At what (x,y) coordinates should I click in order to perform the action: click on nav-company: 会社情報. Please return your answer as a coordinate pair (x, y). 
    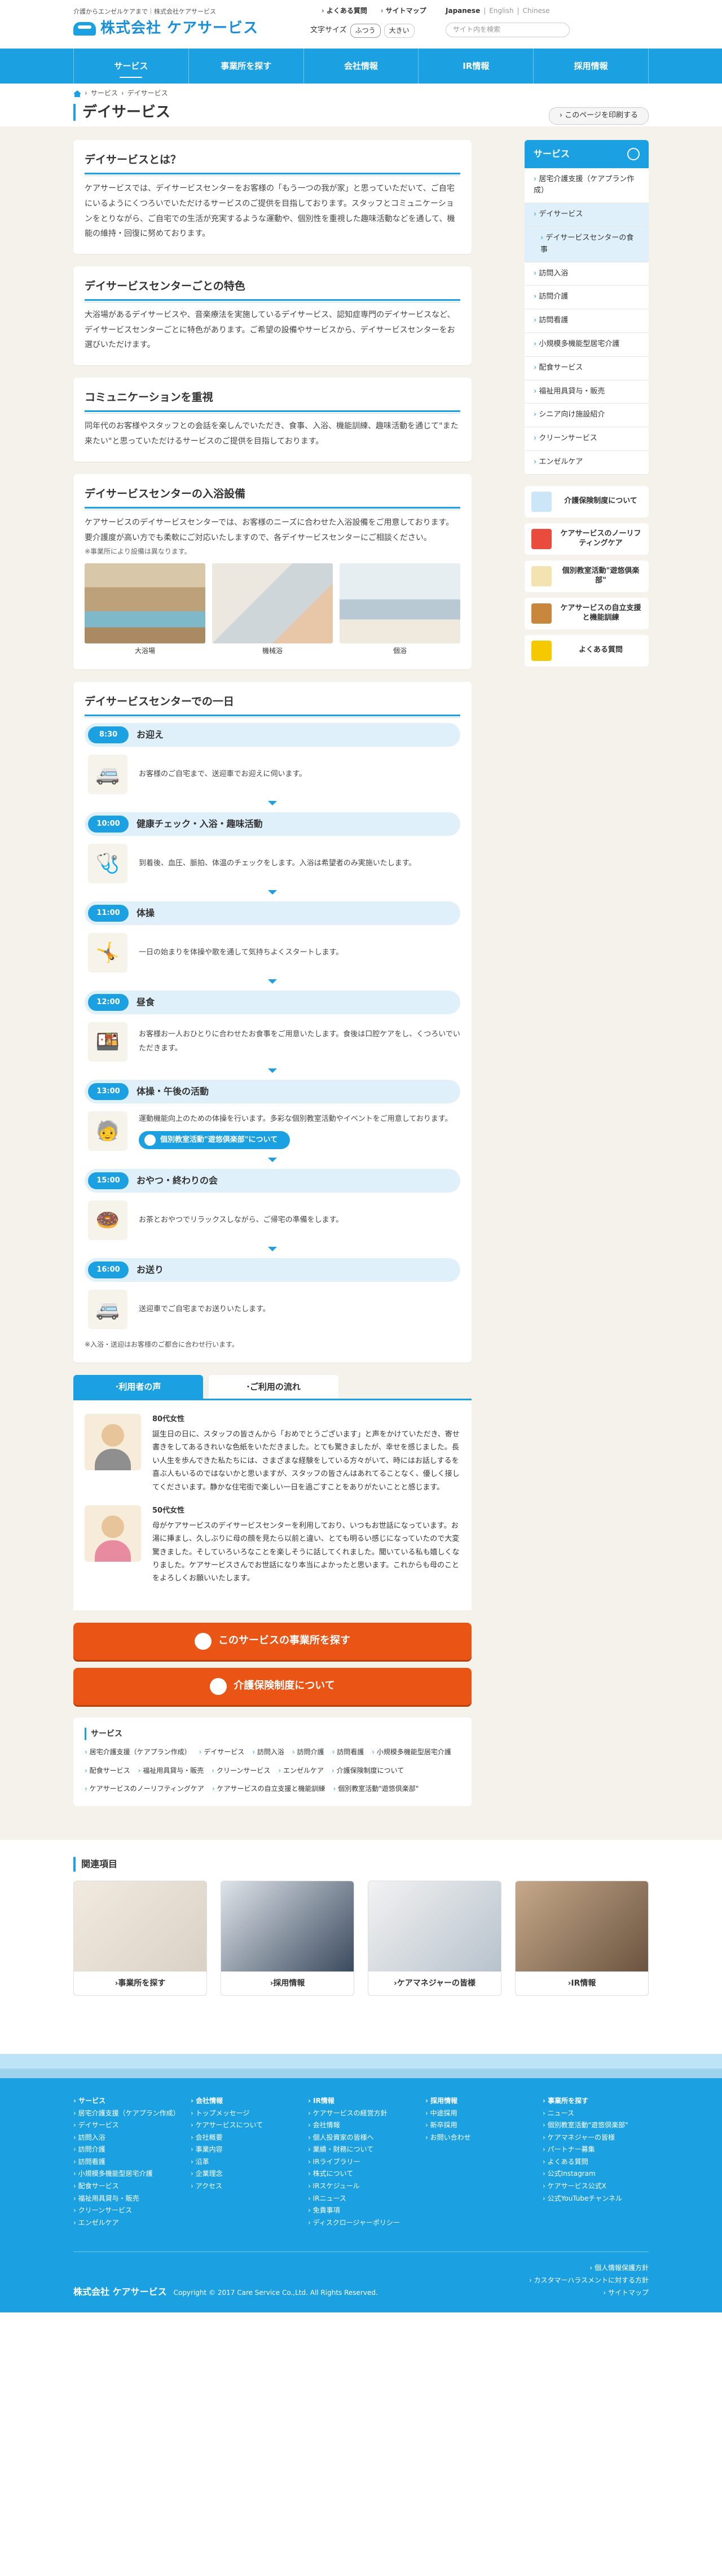
    Looking at the image, I should click on (361, 66).